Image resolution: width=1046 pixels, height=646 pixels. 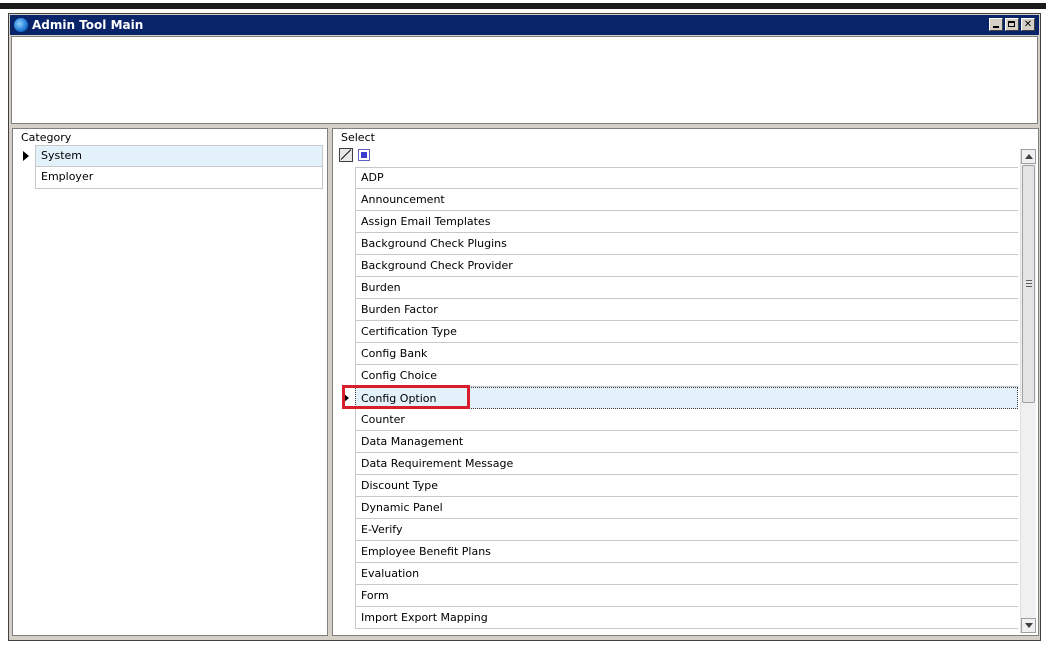 I want to click on list-item: Counter, so click(x=677, y=420).